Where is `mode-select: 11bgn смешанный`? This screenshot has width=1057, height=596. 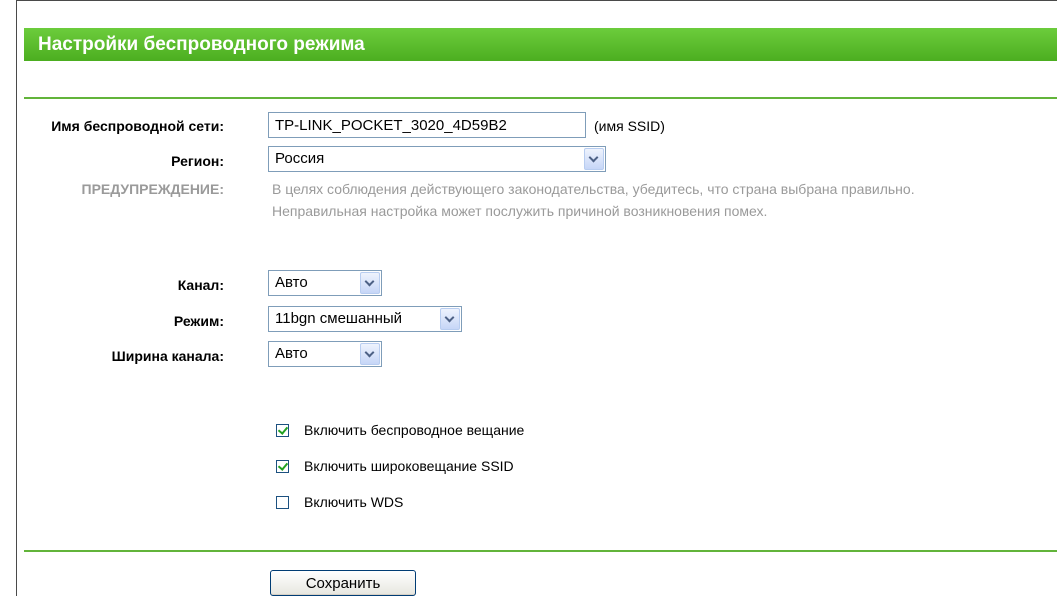 mode-select: 11bgn смешанный is located at coordinates (365, 319).